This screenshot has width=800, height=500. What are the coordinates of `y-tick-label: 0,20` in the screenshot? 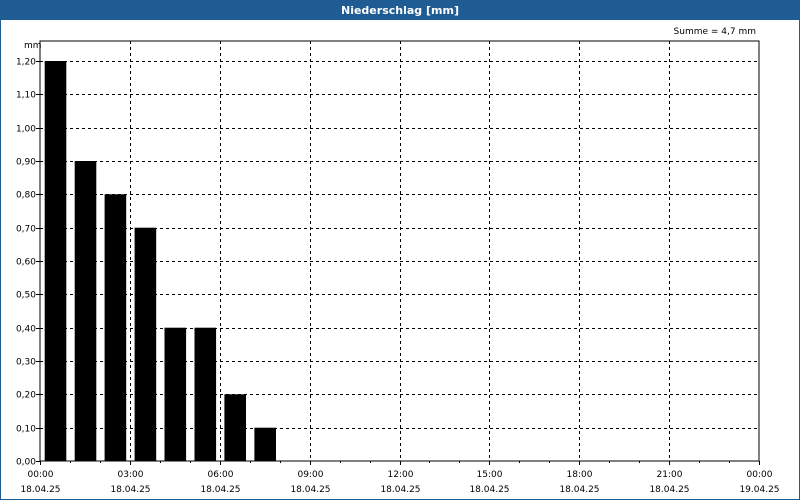 It's located at (26, 396).